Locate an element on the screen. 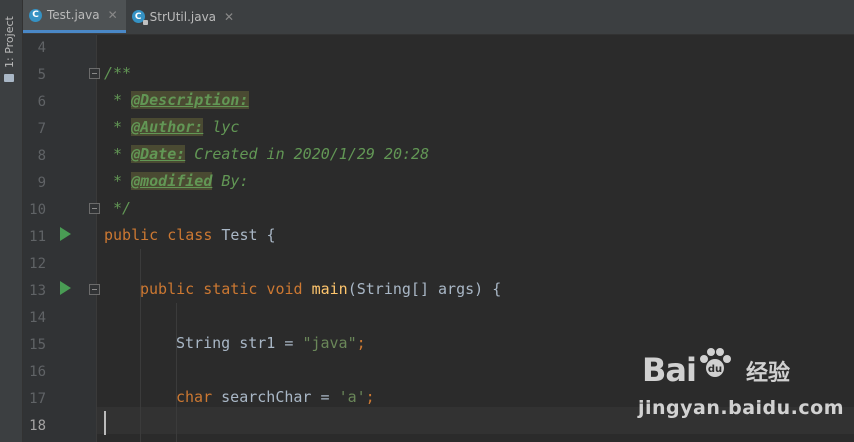  folder-icon is located at coordinates (9, 78).